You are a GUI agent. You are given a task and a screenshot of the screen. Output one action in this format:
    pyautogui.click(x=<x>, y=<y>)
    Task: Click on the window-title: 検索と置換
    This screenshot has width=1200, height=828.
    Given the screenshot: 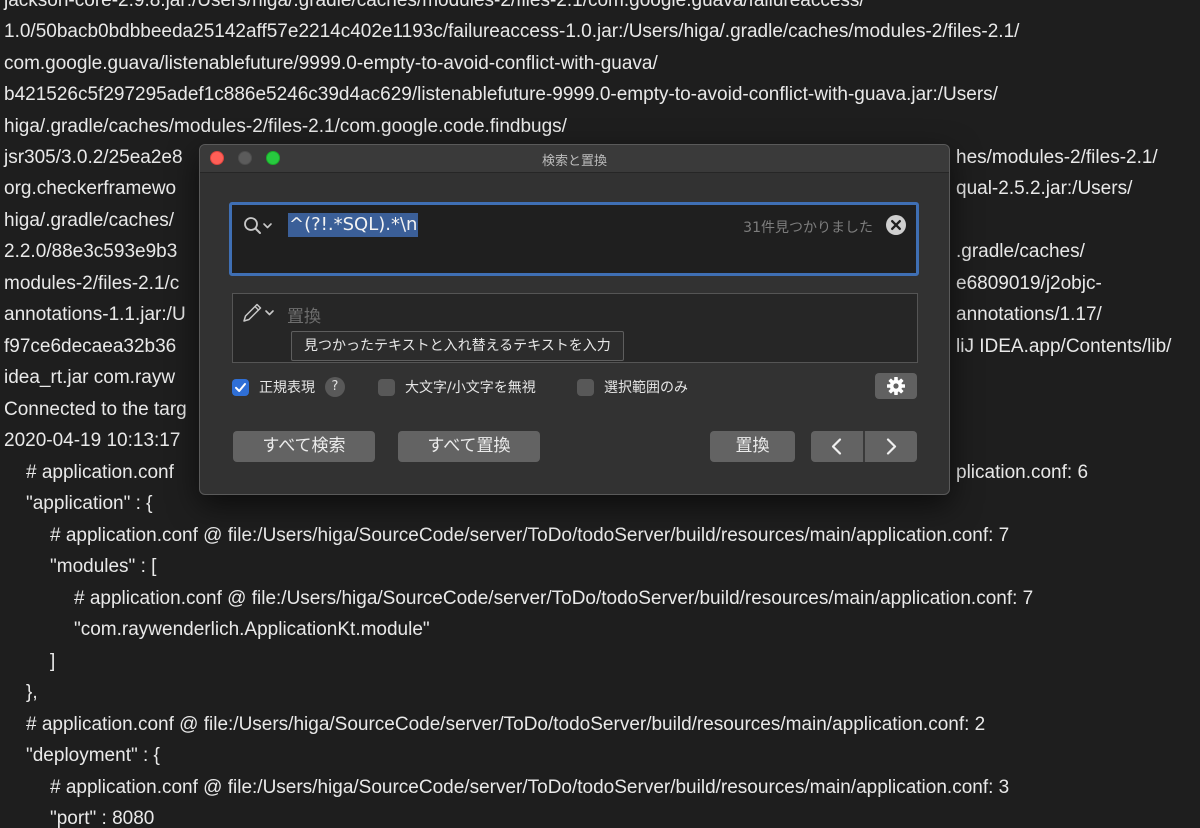 What is the action you would take?
    pyautogui.click(x=574, y=161)
    